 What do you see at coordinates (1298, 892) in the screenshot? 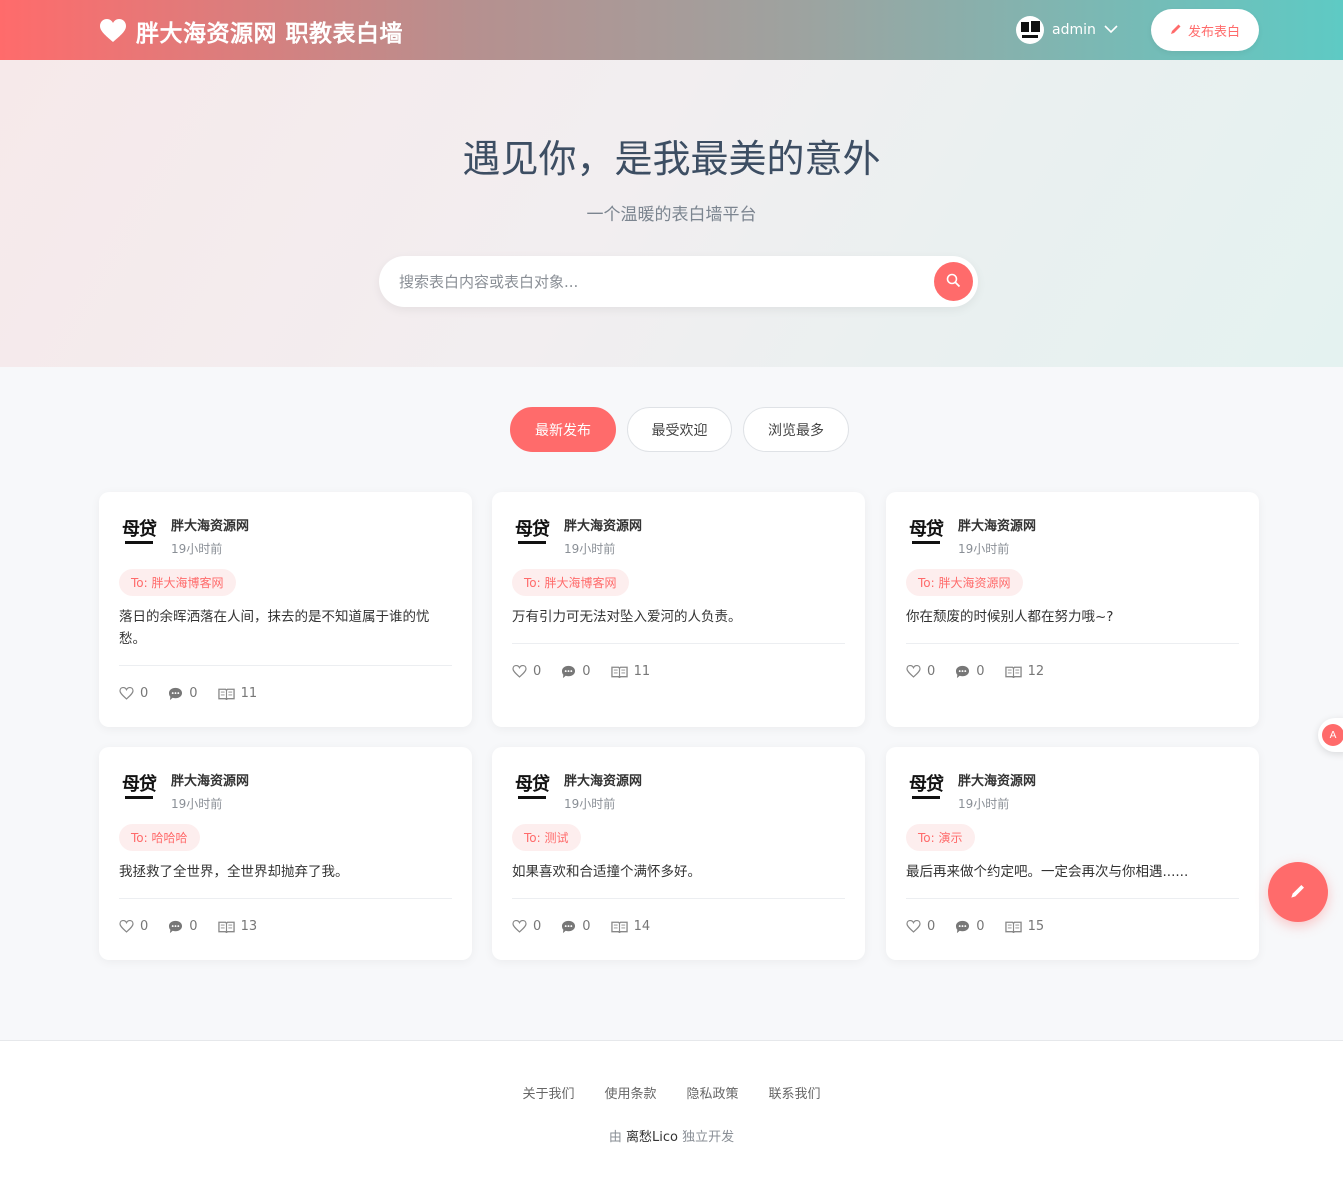
I see `floating-publish-button` at bounding box center [1298, 892].